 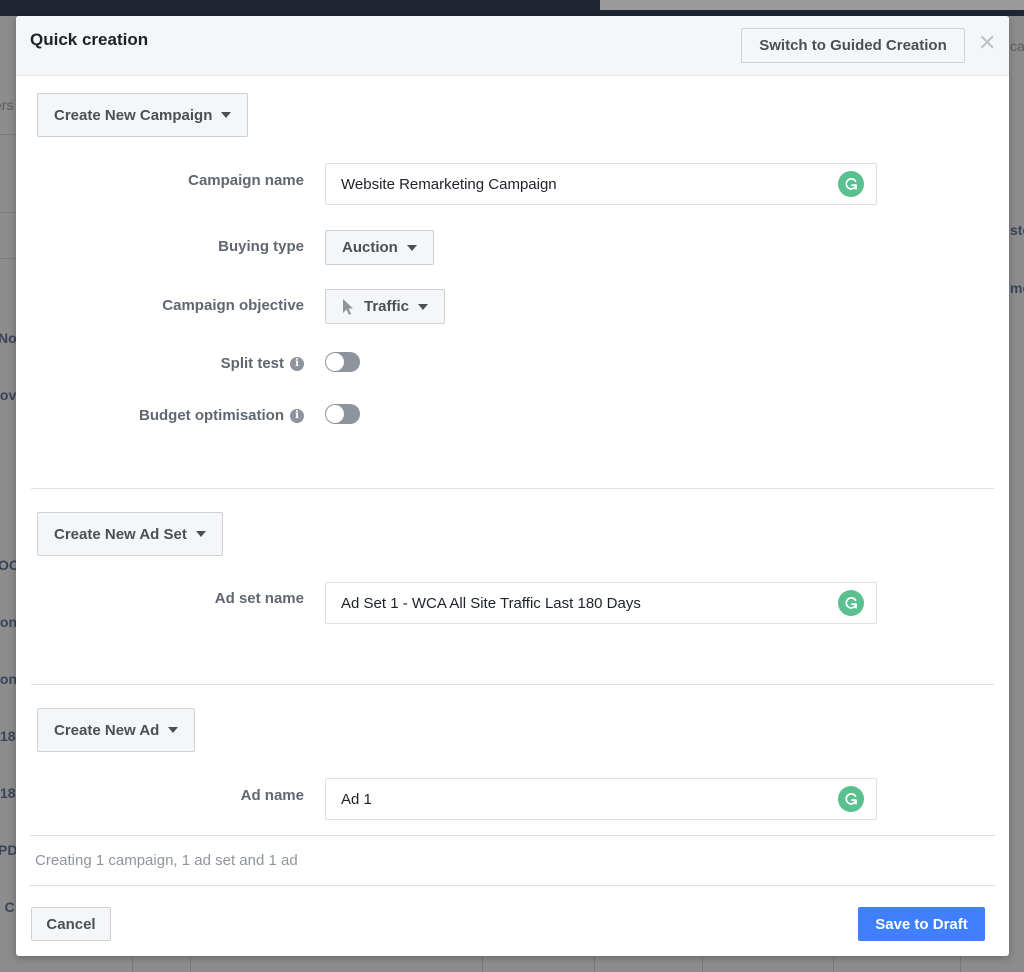 I want to click on ad-set-name-label-text: Ad set name, so click(x=259, y=598).